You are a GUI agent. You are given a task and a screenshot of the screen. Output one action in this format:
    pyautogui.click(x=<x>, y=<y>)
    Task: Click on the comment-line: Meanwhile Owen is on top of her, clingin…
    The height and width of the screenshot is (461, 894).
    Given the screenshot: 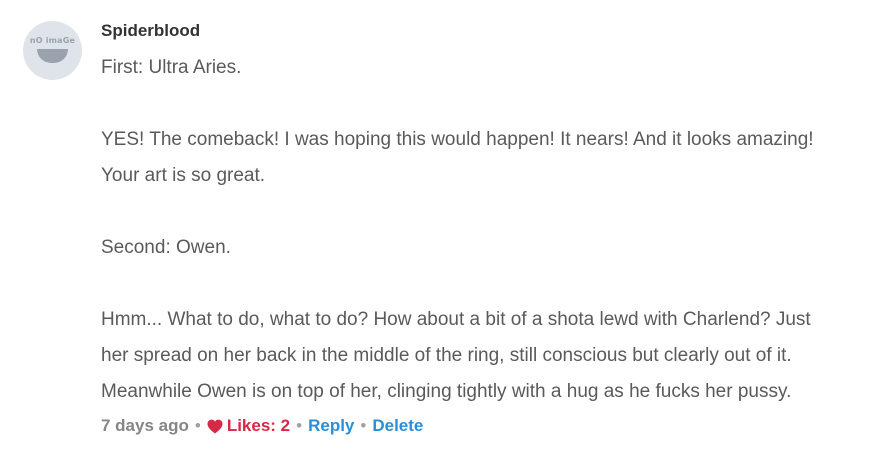 What is the action you would take?
    pyautogui.click(x=446, y=391)
    